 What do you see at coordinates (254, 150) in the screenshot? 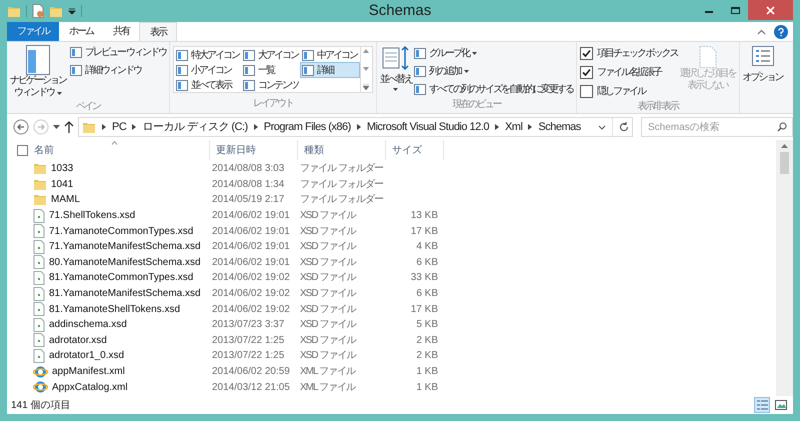
I see `column-header: 更新日時` at bounding box center [254, 150].